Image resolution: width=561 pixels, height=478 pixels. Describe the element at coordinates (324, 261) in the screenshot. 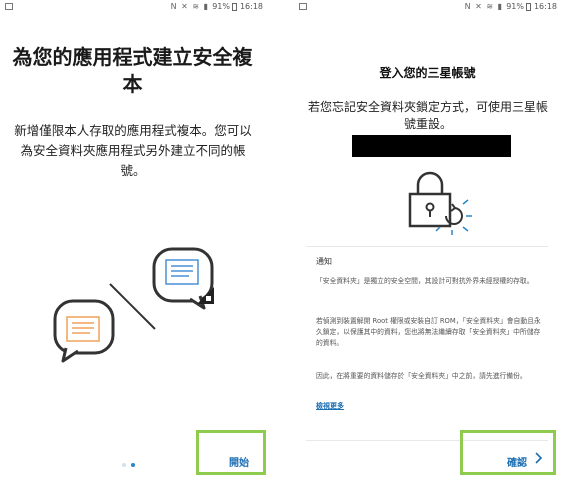

I see `notice-title: 通知` at that location.